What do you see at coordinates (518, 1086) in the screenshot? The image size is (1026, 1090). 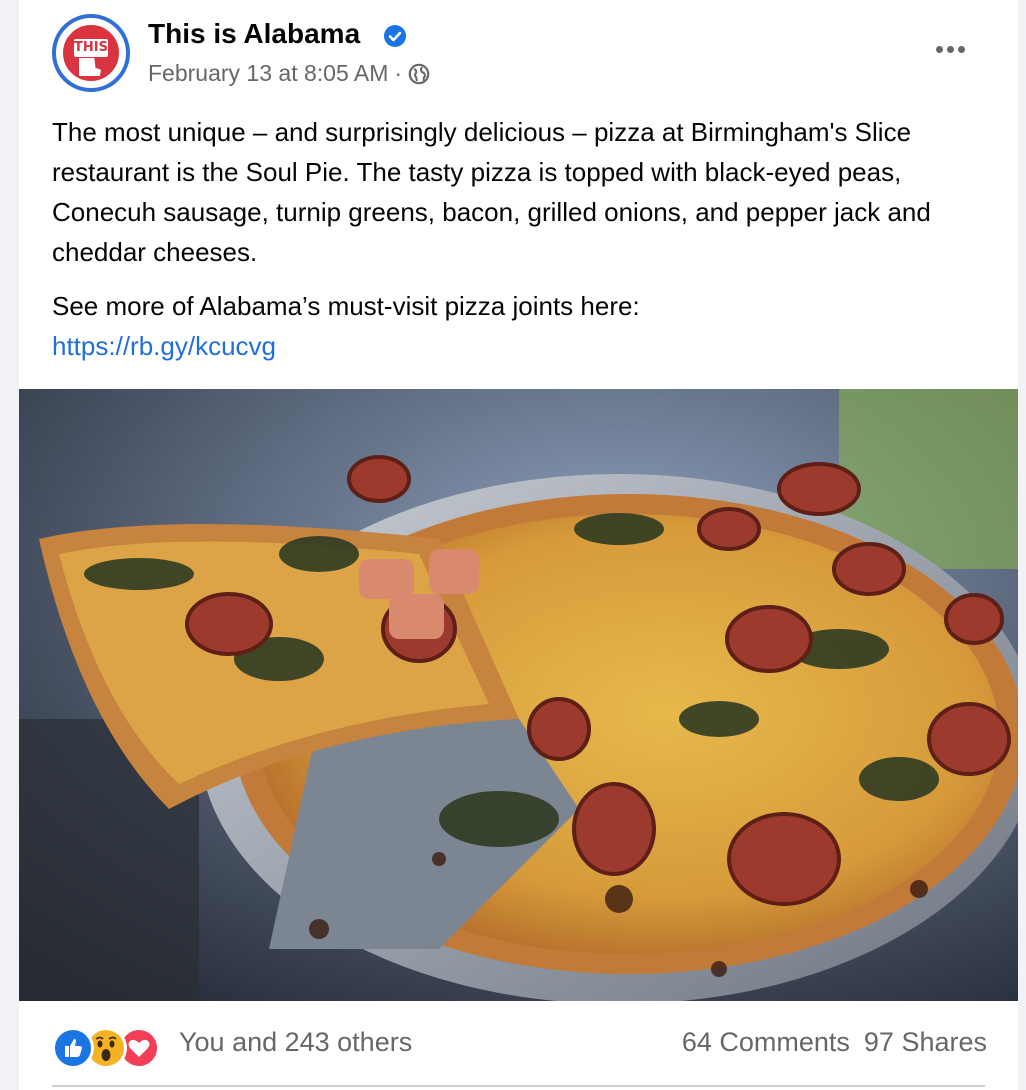 I see `footer-divider` at bounding box center [518, 1086].